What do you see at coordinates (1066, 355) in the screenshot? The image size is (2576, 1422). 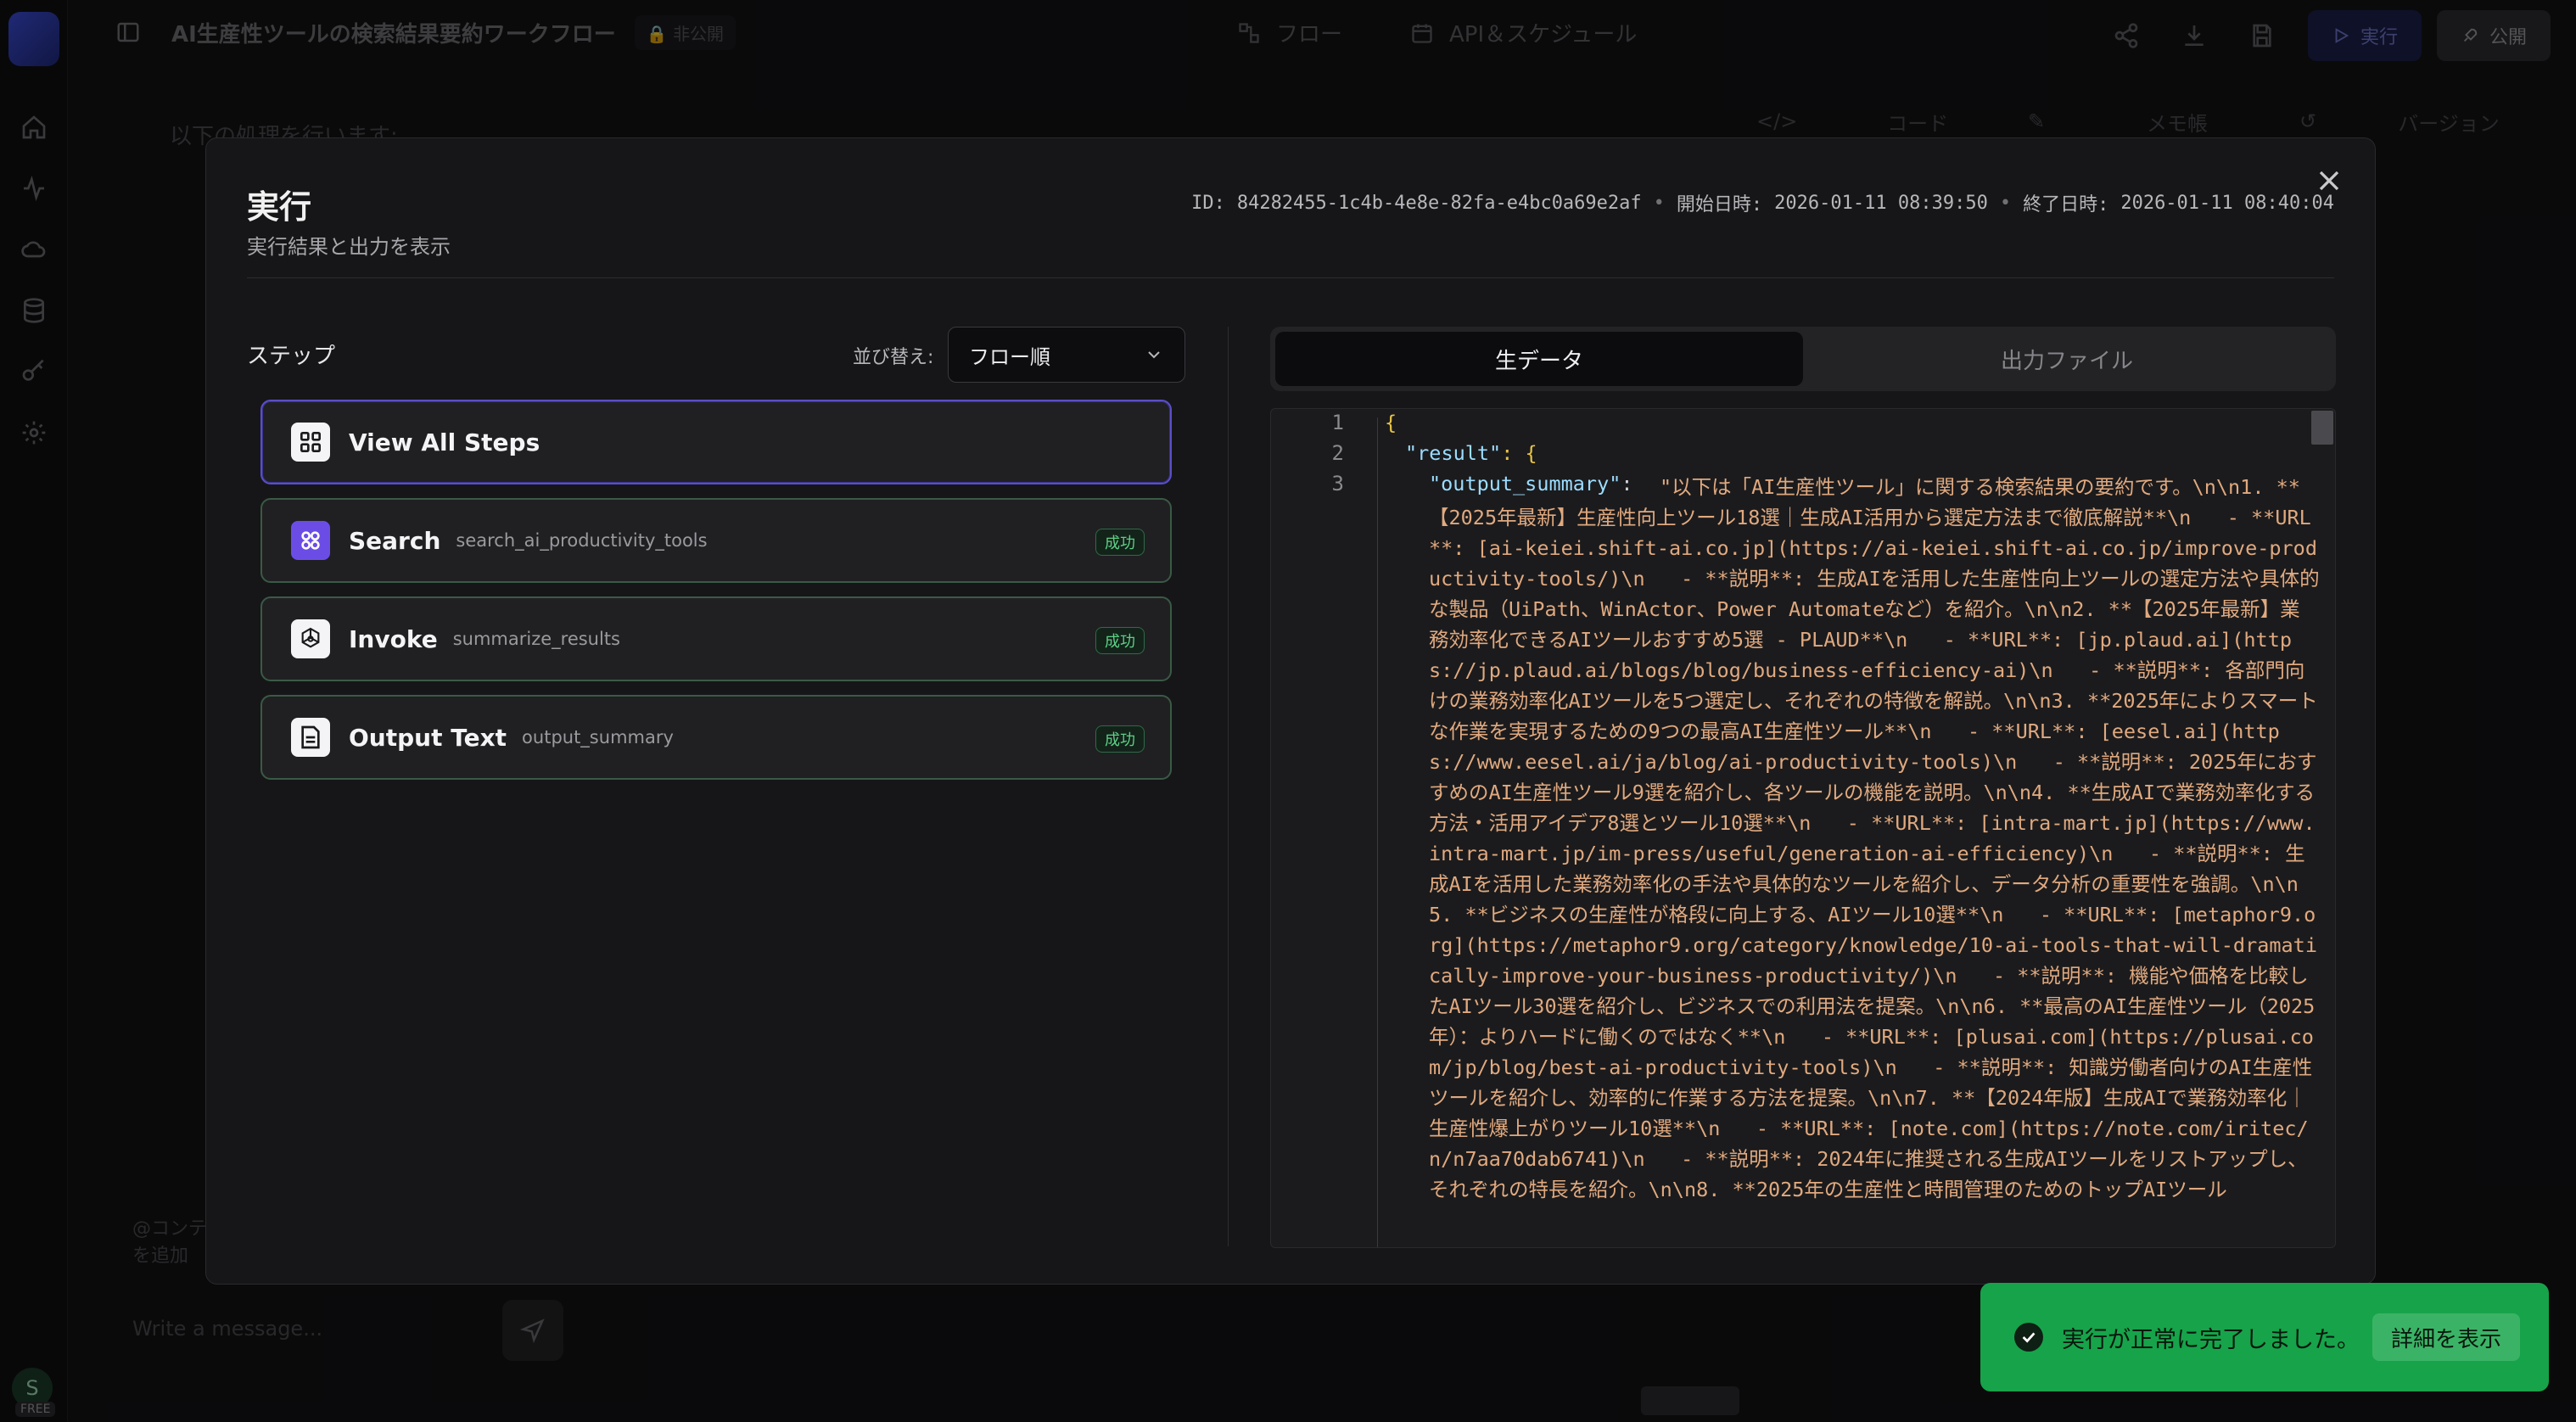 I see `sort-select: フロー順` at bounding box center [1066, 355].